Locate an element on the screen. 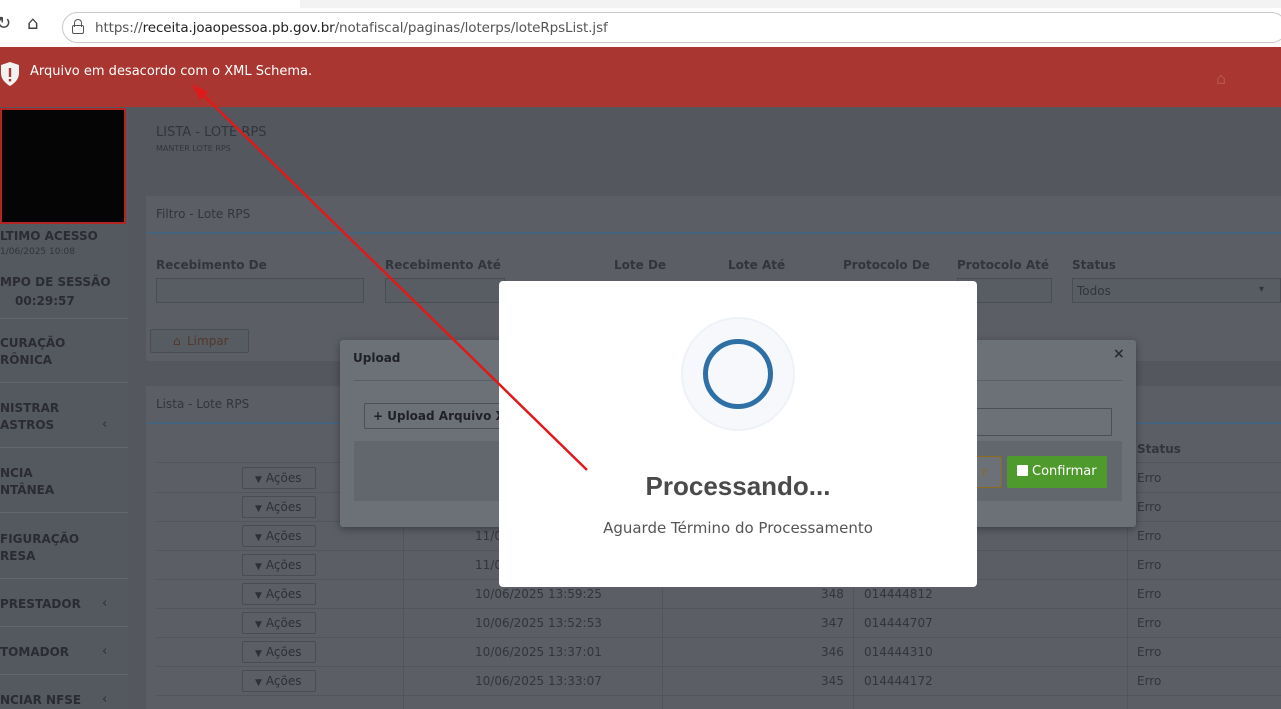  processing-subtitle: Aguarde Término do Processamento is located at coordinates (738, 528).